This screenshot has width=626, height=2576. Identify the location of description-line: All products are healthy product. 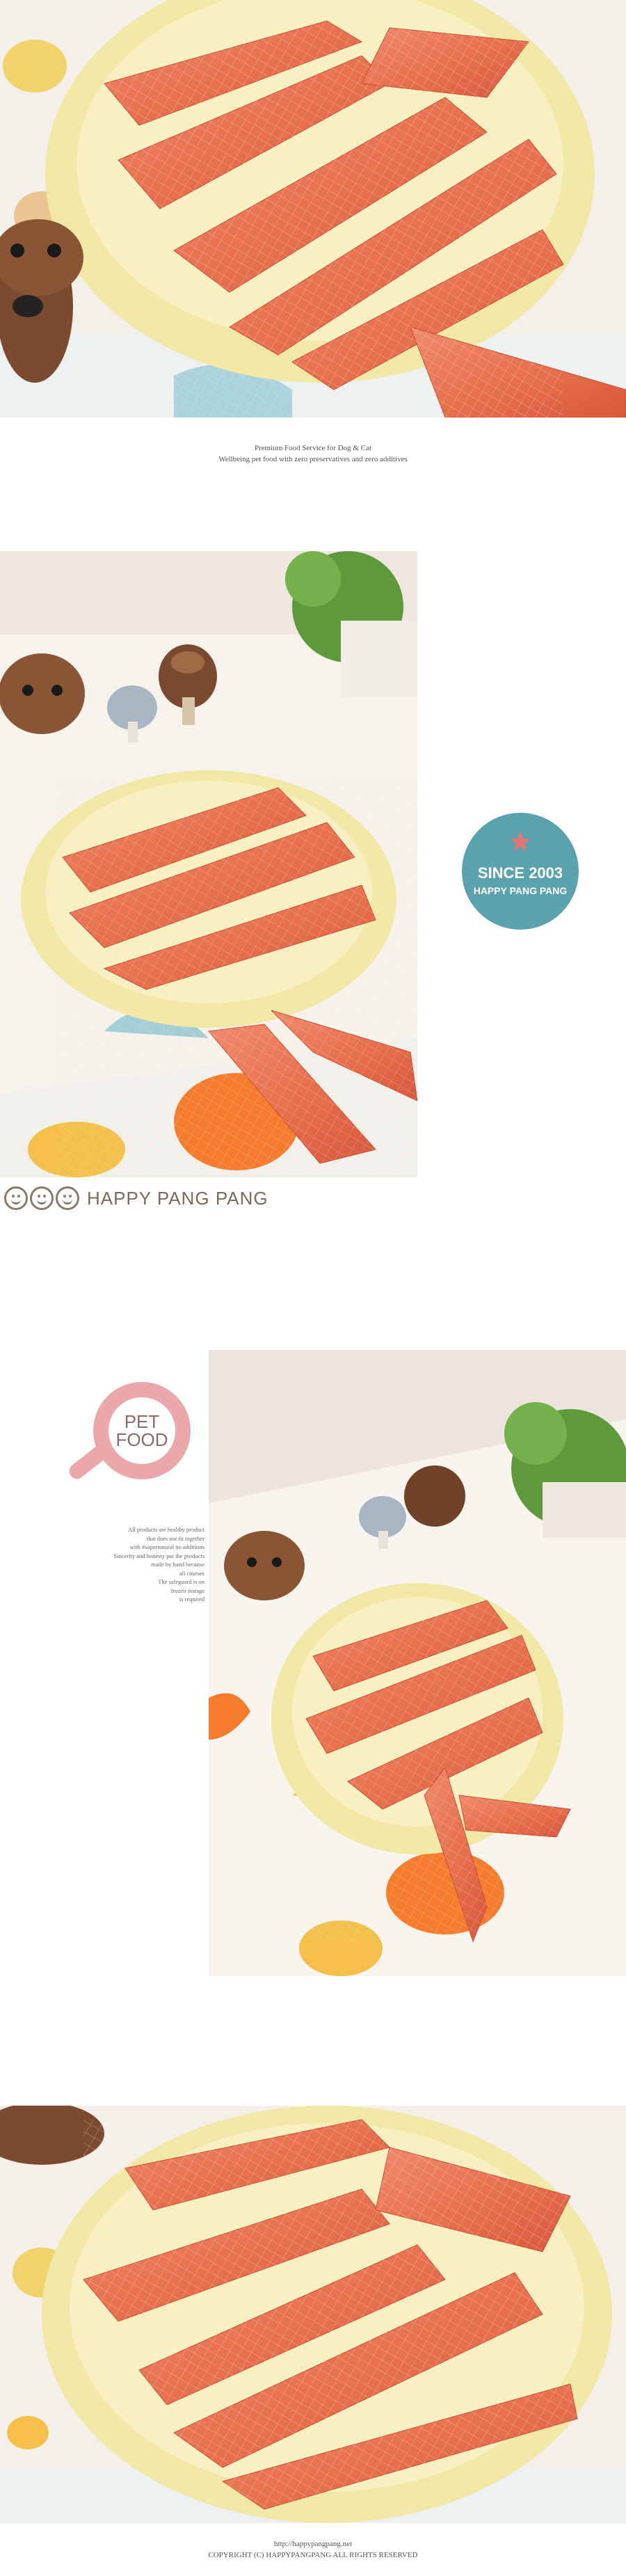
(166, 1529).